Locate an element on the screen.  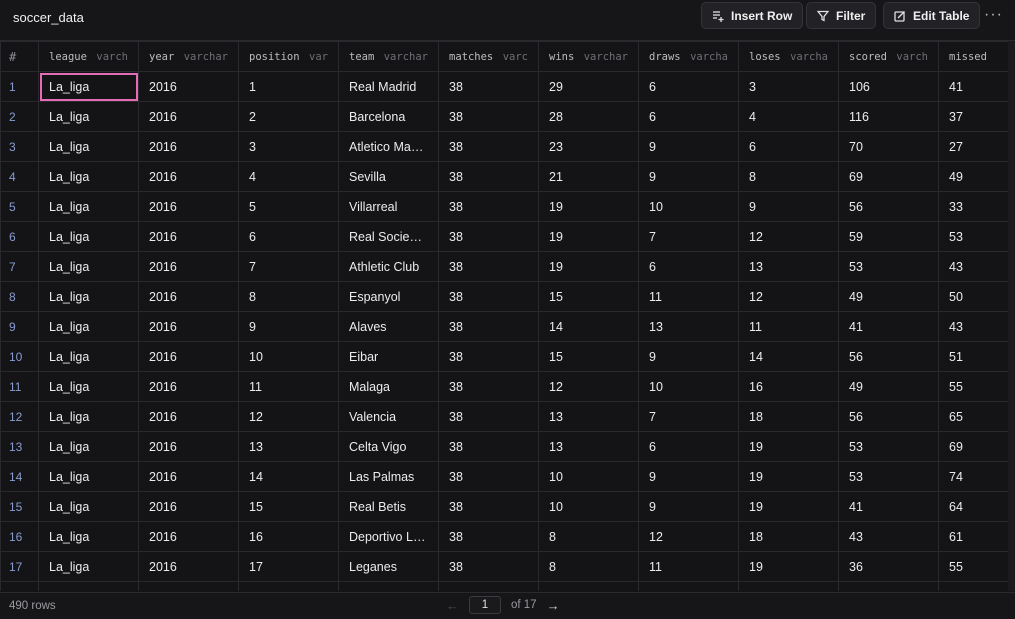
column-header-wins: wins varchar is located at coordinates (588, 56).